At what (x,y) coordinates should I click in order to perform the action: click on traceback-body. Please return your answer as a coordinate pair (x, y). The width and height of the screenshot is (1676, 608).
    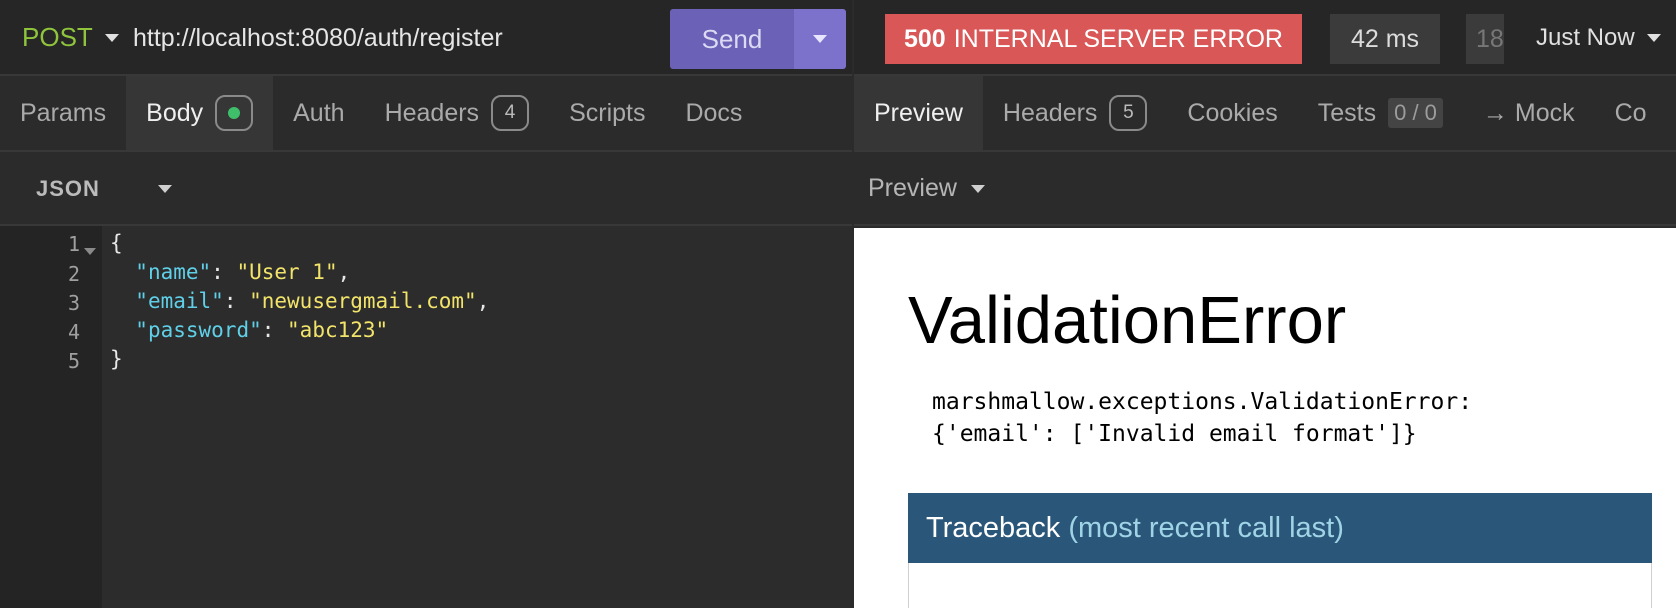
    Looking at the image, I should click on (1280, 585).